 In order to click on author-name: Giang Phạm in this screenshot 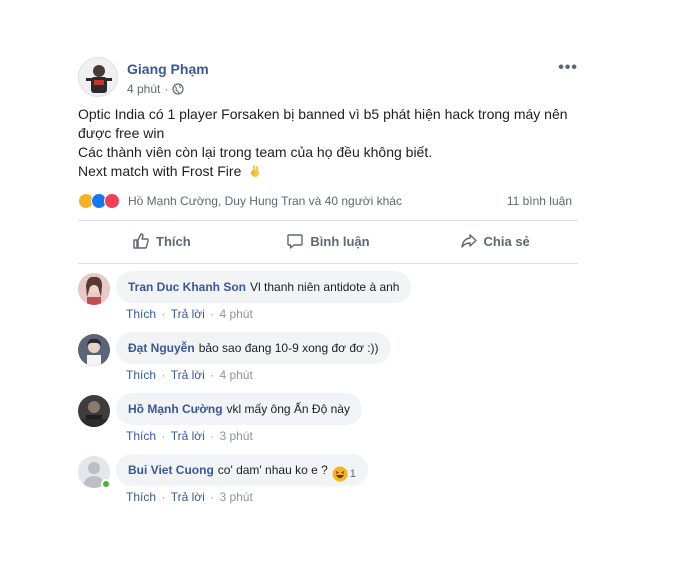, I will do `click(168, 69)`.